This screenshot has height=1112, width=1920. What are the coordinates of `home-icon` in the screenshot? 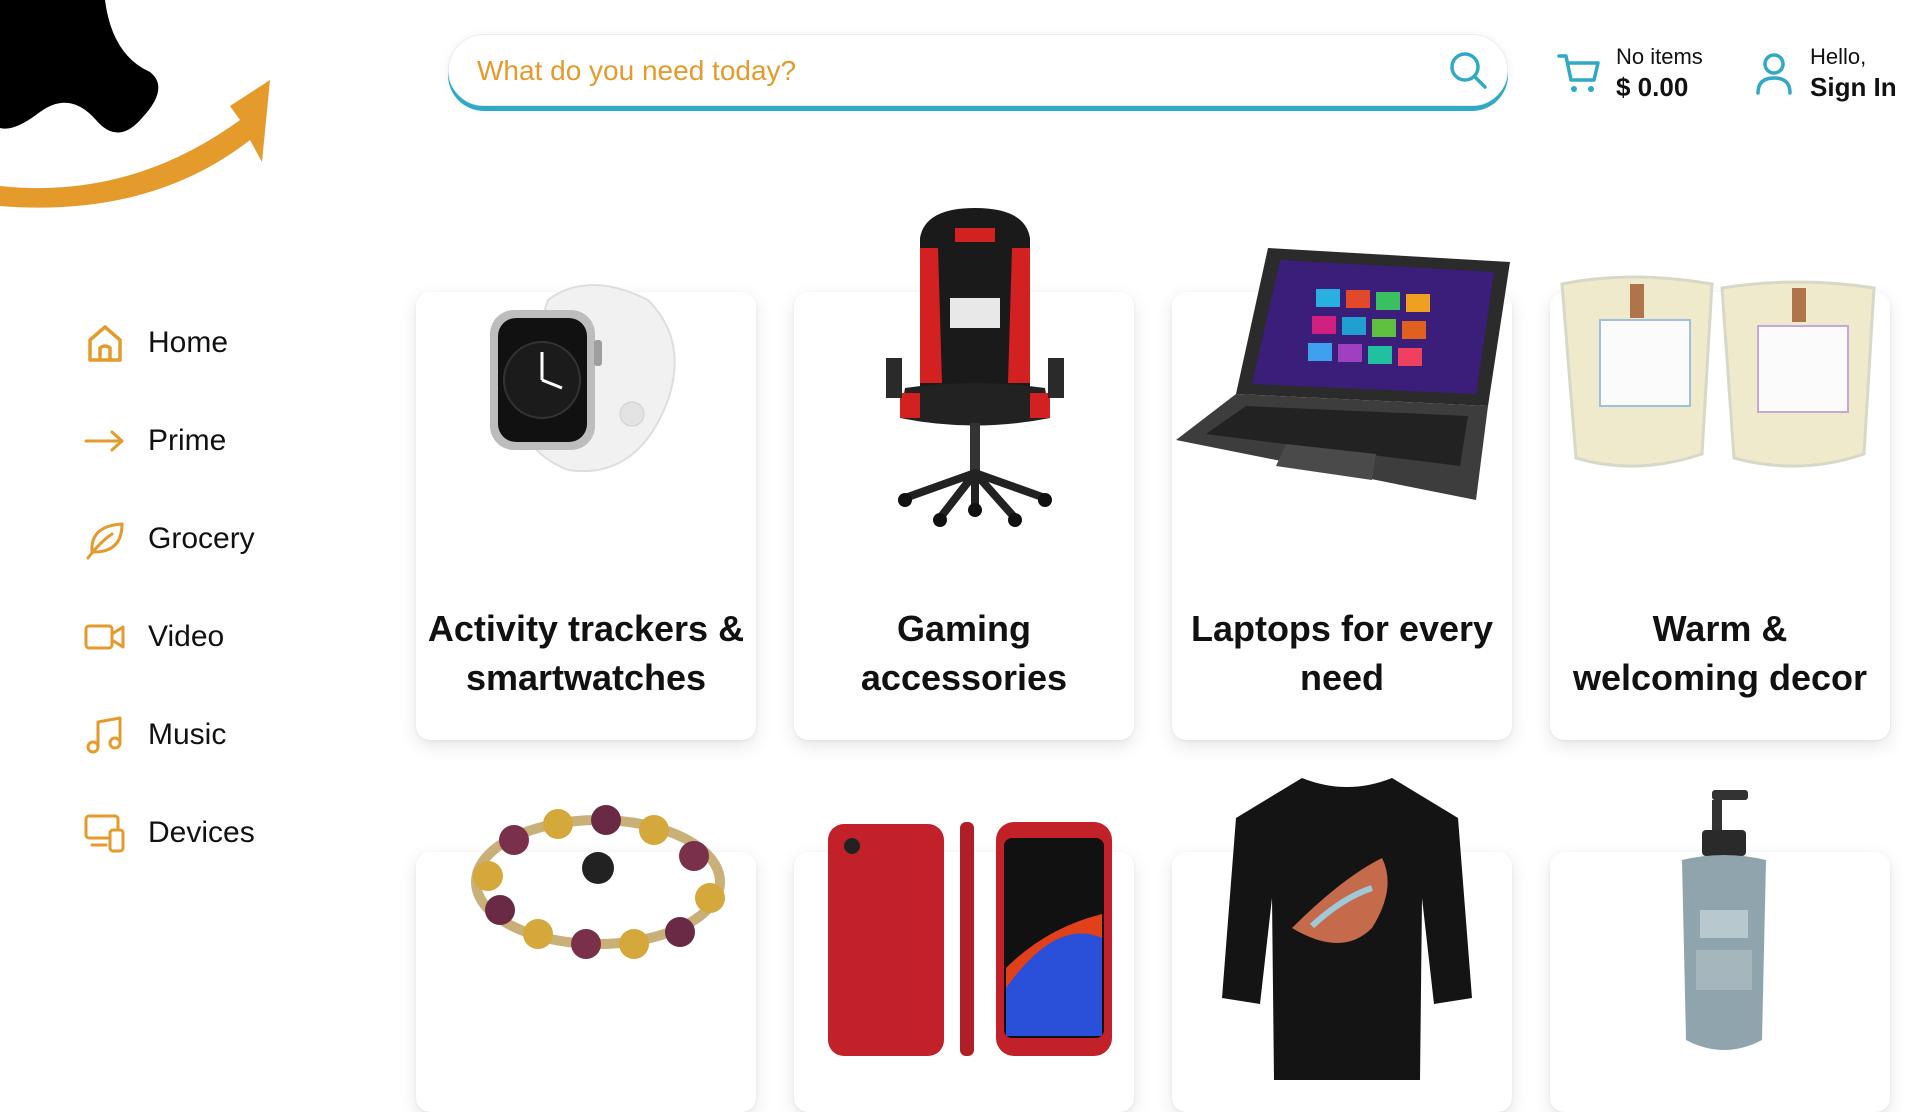 It's located at (105, 343).